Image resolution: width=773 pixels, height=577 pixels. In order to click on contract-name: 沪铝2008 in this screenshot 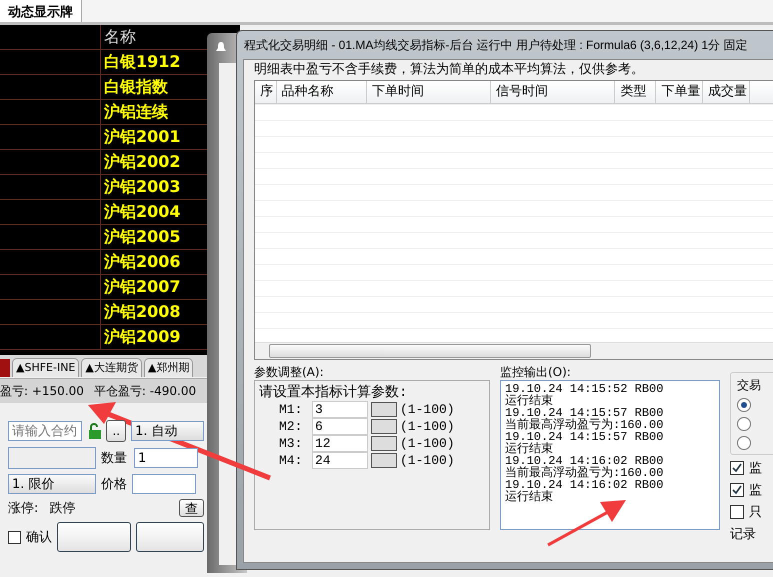, I will do `click(141, 312)`.